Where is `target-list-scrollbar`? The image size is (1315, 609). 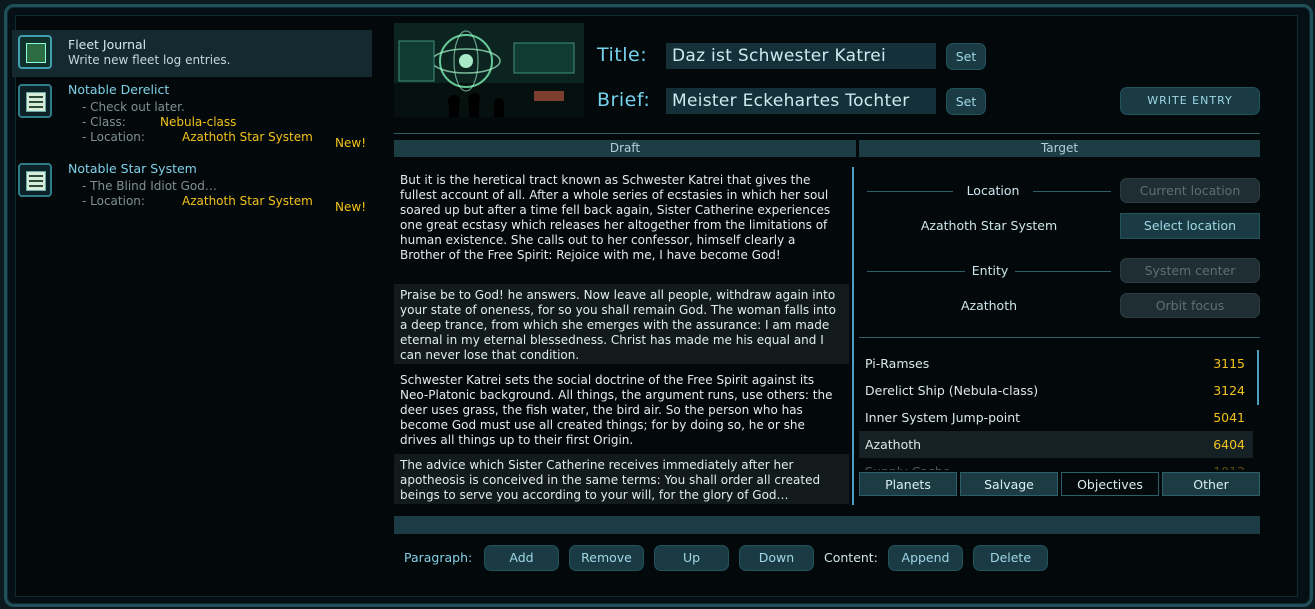 target-list-scrollbar is located at coordinates (1258, 377).